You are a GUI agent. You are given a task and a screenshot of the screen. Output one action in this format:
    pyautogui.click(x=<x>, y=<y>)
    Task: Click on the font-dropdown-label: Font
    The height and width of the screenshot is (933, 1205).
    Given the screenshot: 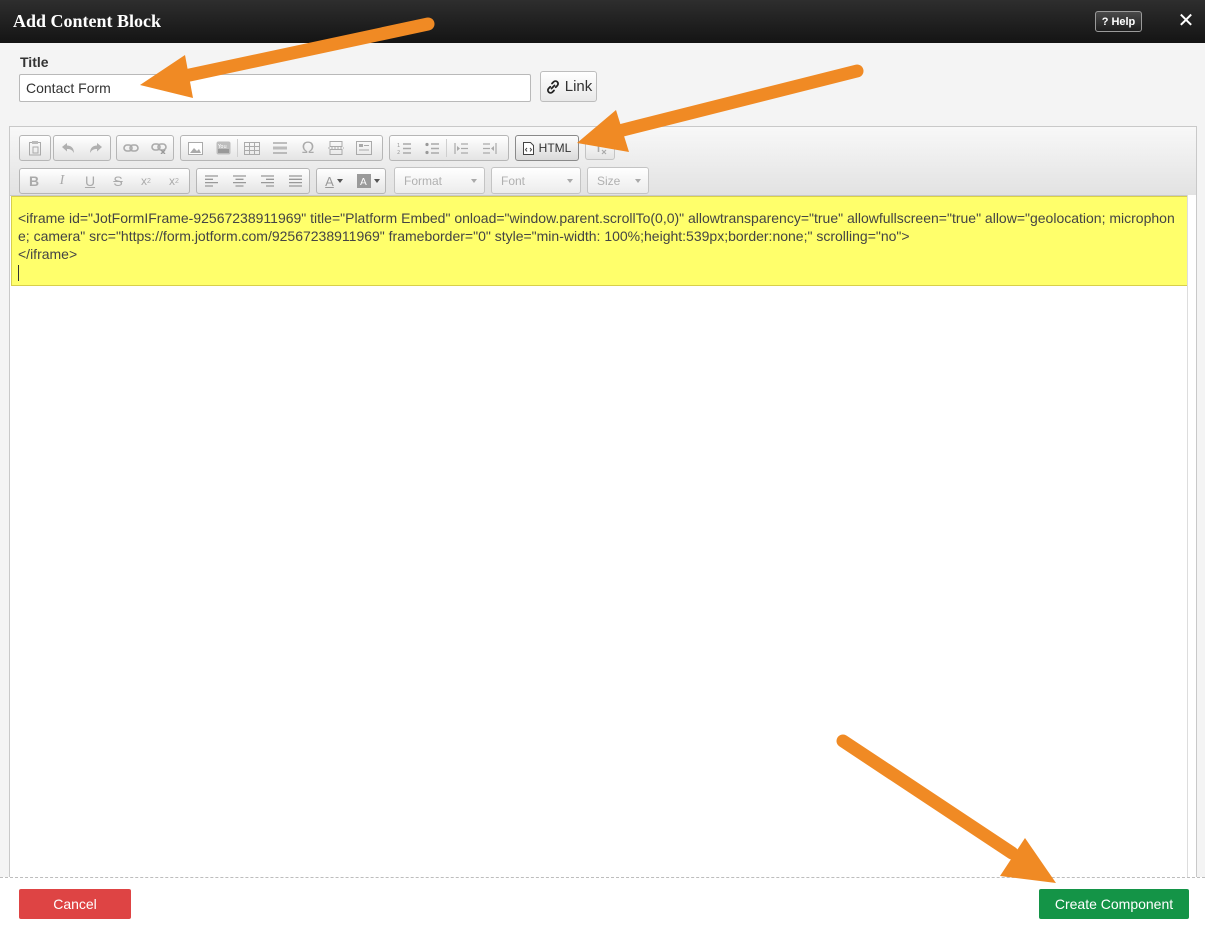 What is the action you would take?
    pyautogui.click(x=513, y=180)
    